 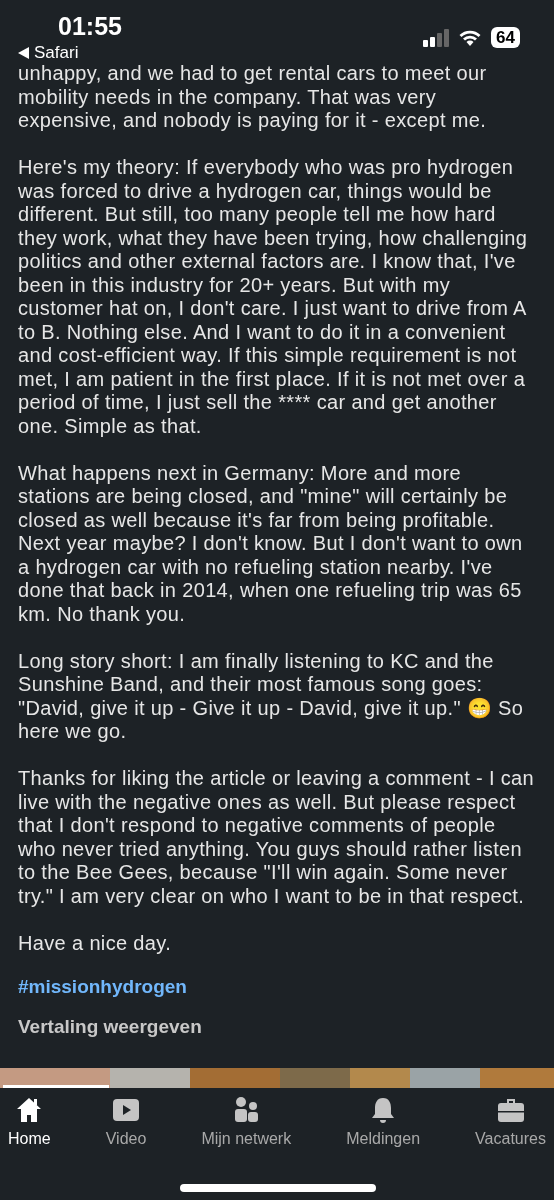 What do you see at coordinates (29, 1118) in the screenshot?
I see `tab-bar-item: Home` at bounding box center [29, 1118].